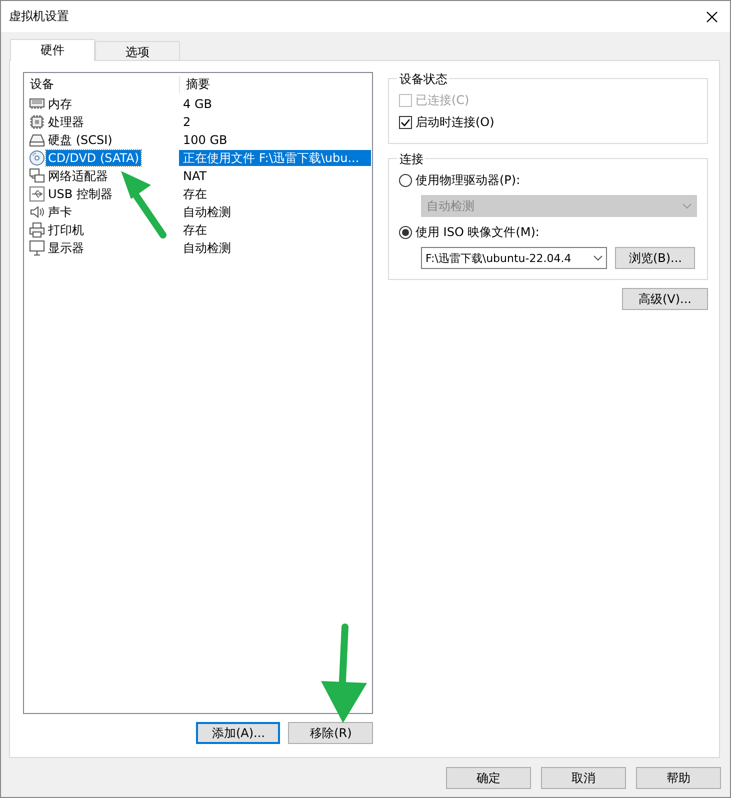  Describe the element at coordinates (467, 180) in the screenshot. I see `radio-label: 使用物理驱动器(P):` at that location.